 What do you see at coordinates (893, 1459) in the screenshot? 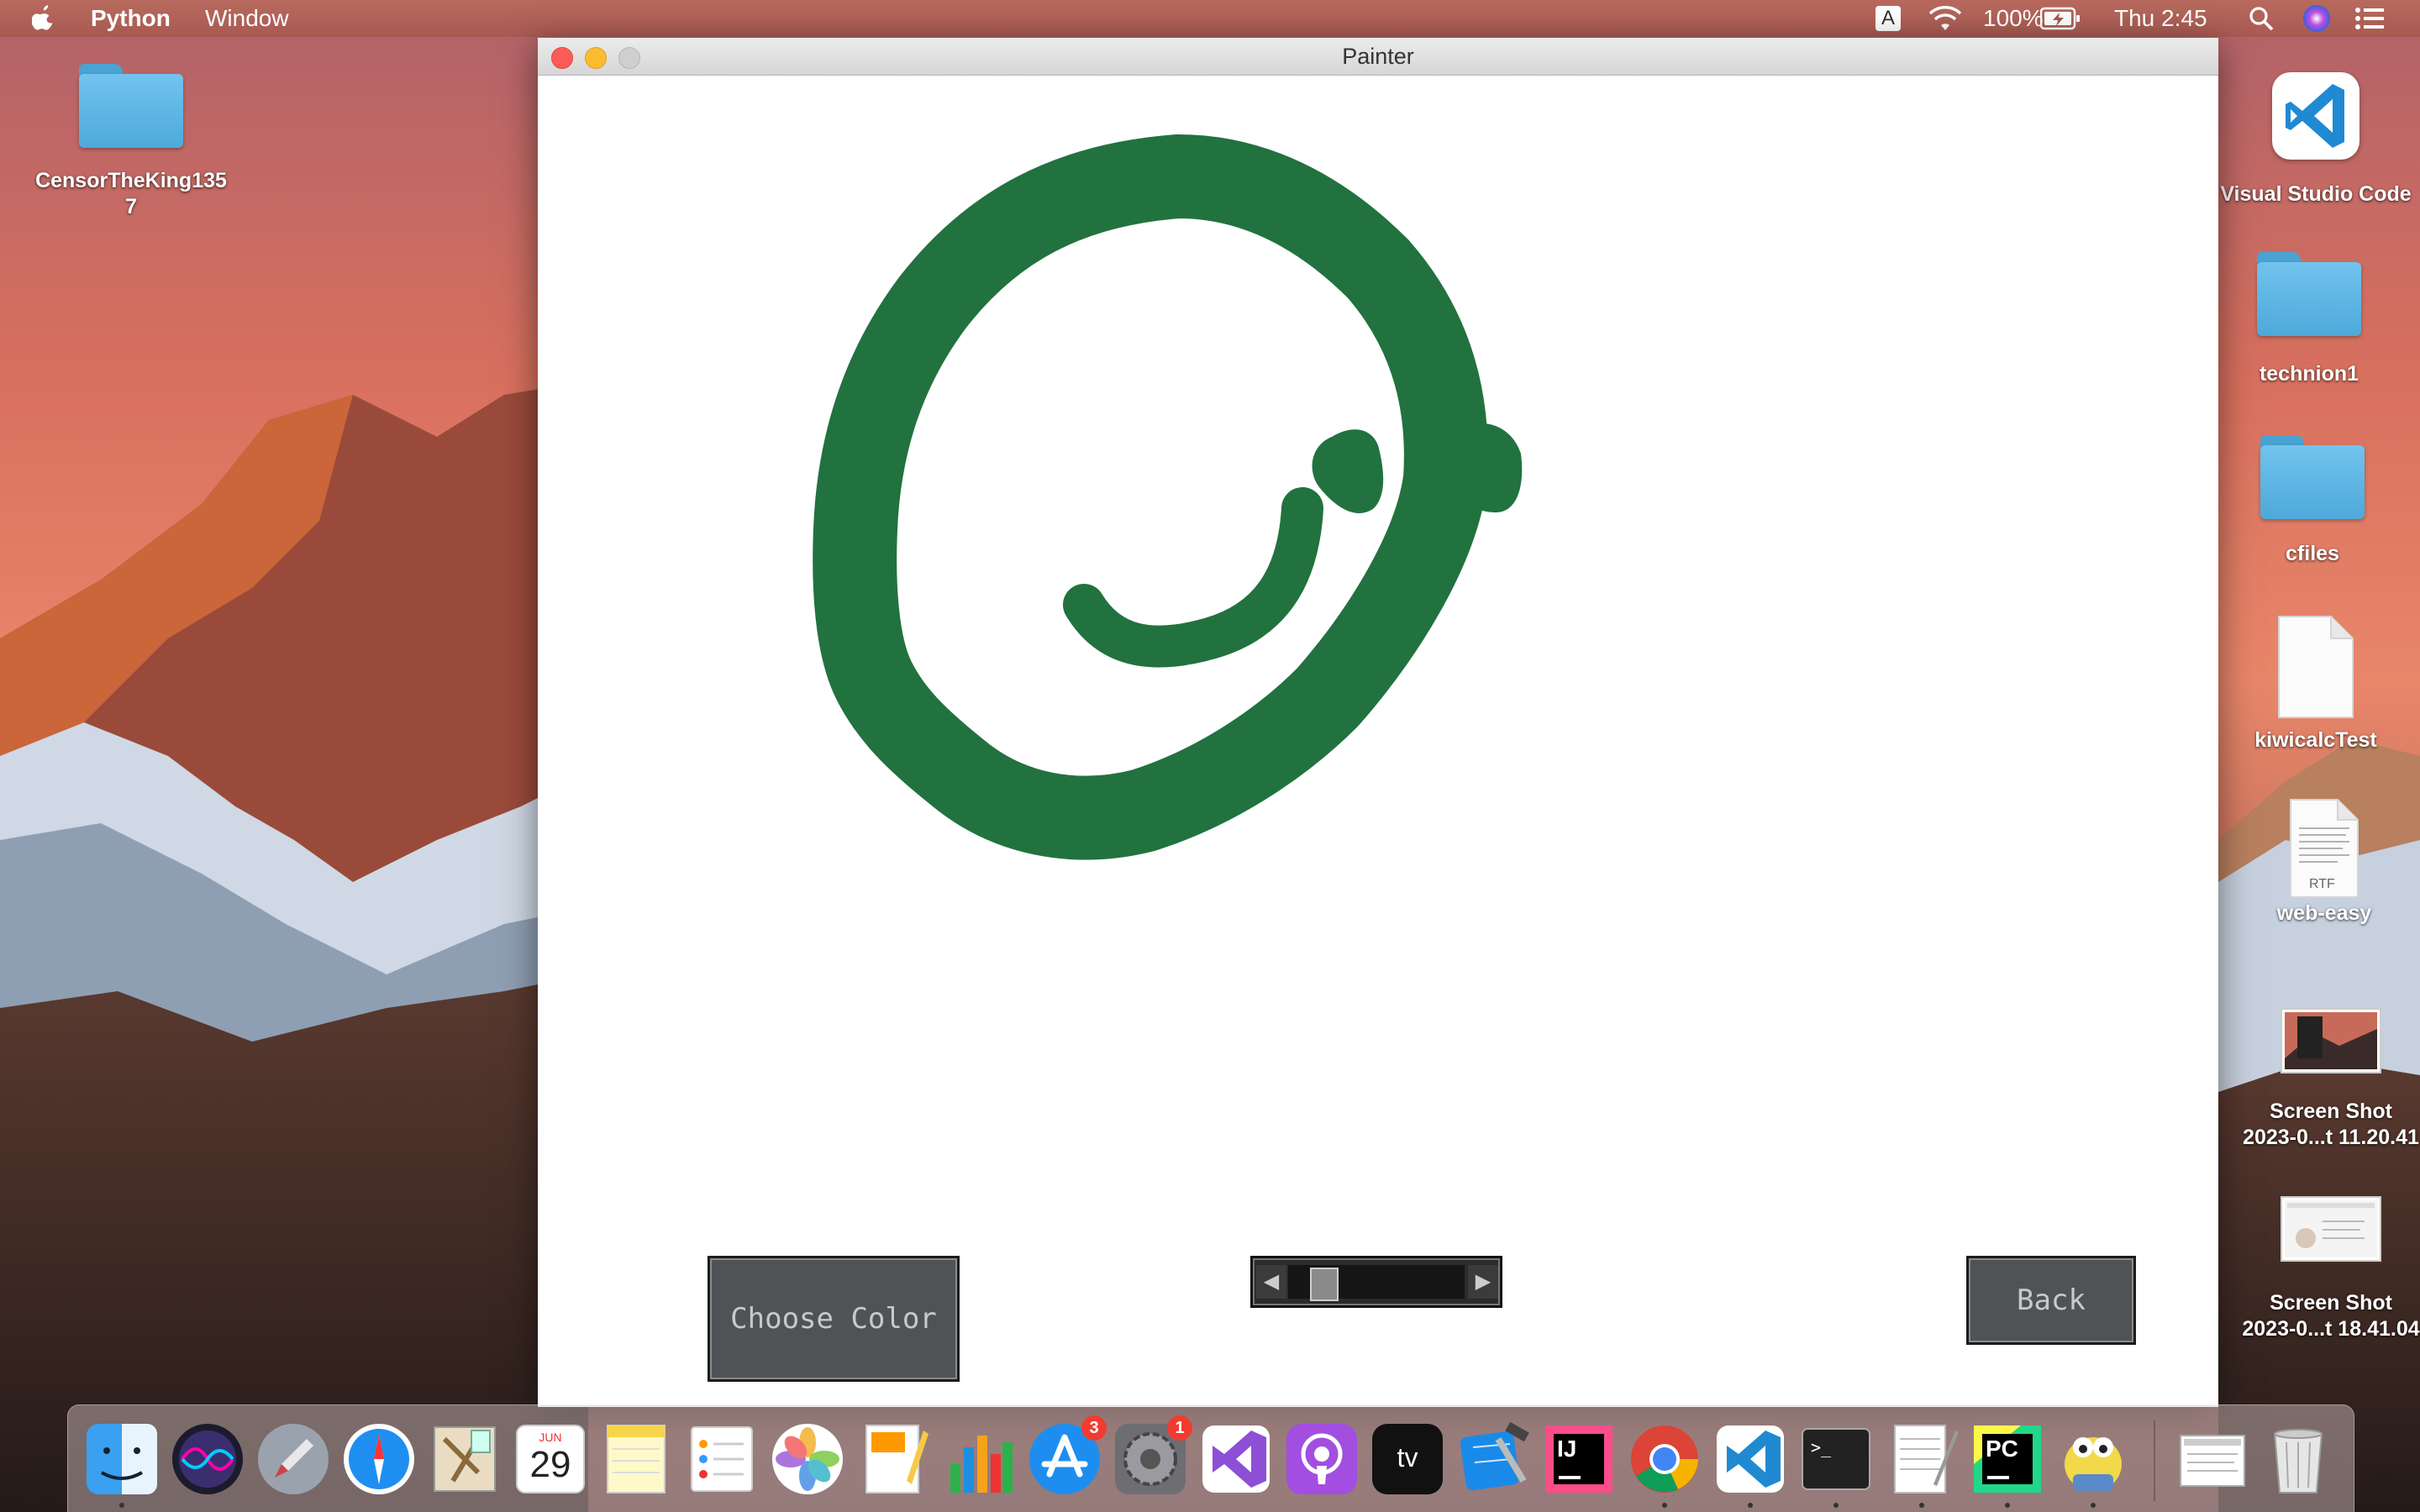
I see `pages-icon` at bounding box center [893, 1459].